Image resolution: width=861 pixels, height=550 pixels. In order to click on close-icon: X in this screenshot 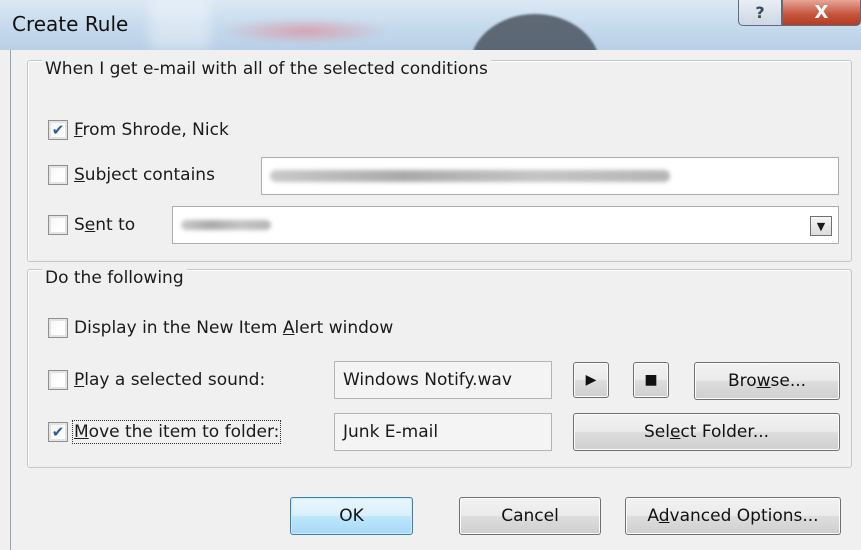, I will do `click(821, 12)`.